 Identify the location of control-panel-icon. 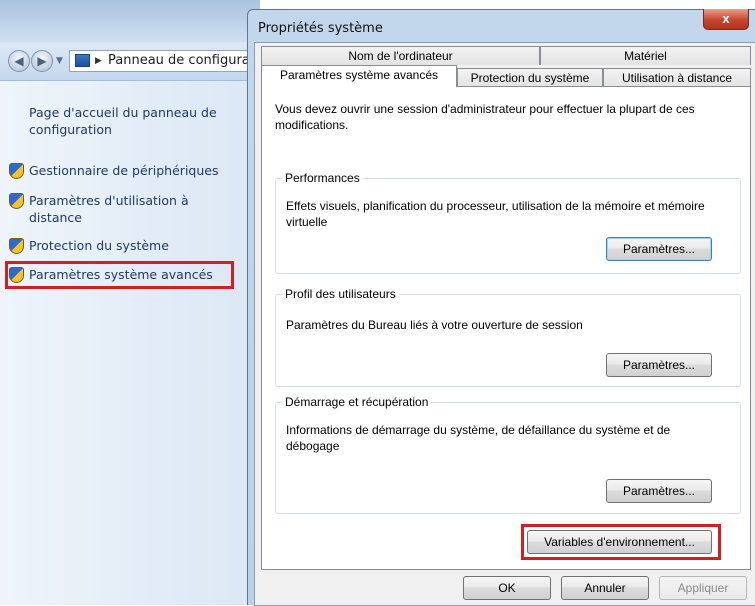
(82, 60).